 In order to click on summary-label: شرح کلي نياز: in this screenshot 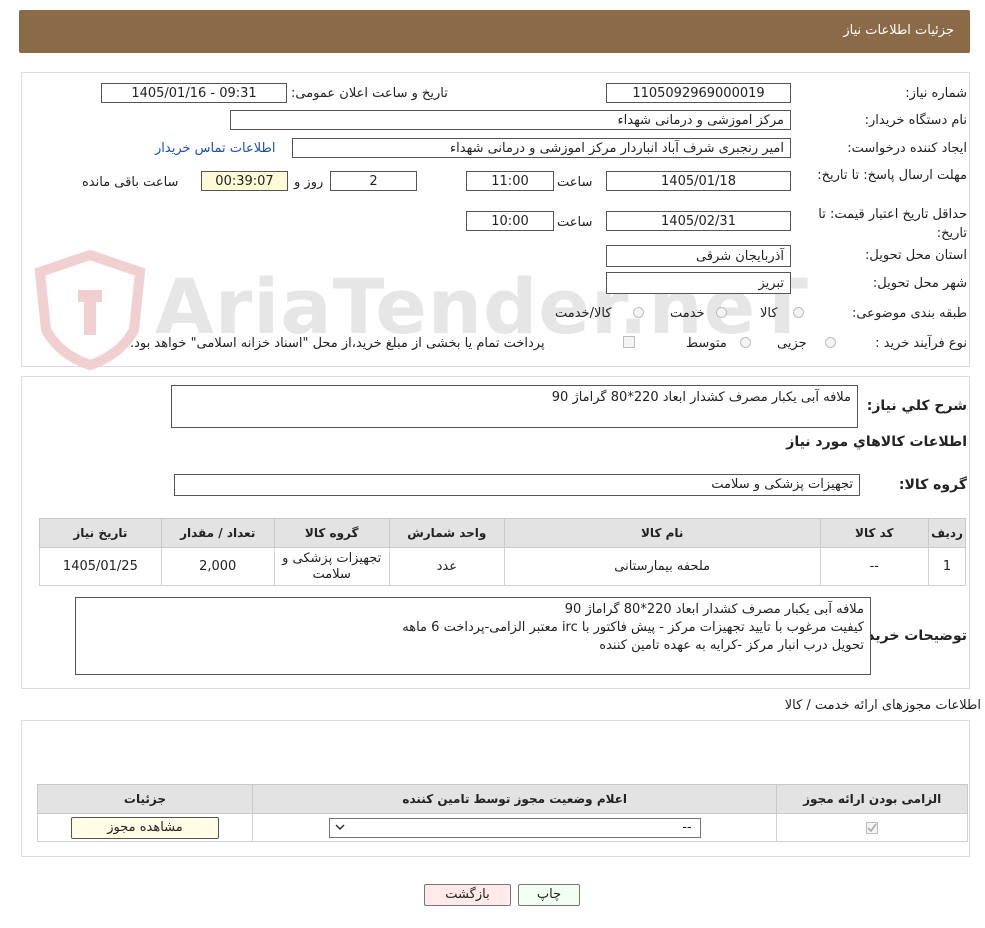, I will do `click(916, 406)`.